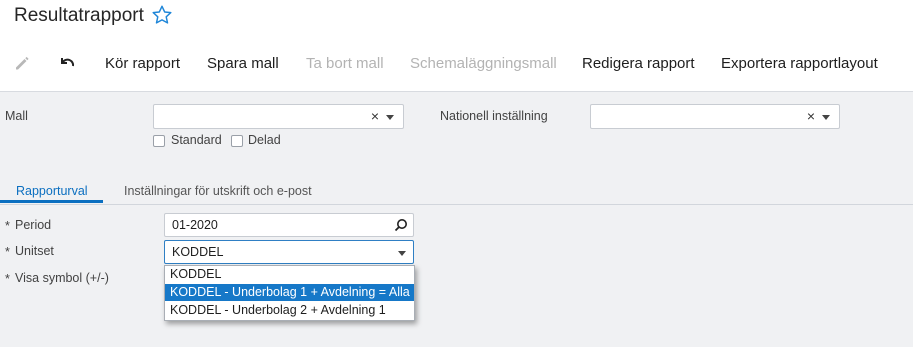 The width and height of the screenshot is (913, 347). What do you see at coordinates (62, 278) in the screenshot?
I see `show-symbol-label: Visa symbol (+/-)` at bounding box center [62, 278].